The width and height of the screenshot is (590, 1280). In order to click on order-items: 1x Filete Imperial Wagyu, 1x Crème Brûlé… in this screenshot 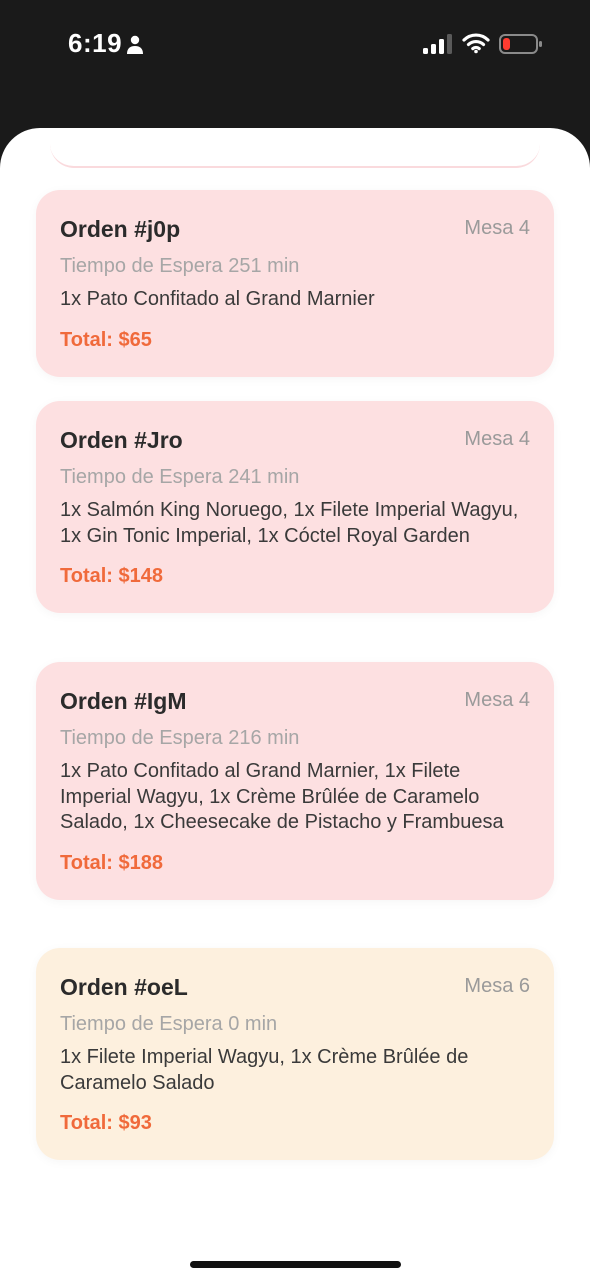, I will do `click(264, 1070)`.